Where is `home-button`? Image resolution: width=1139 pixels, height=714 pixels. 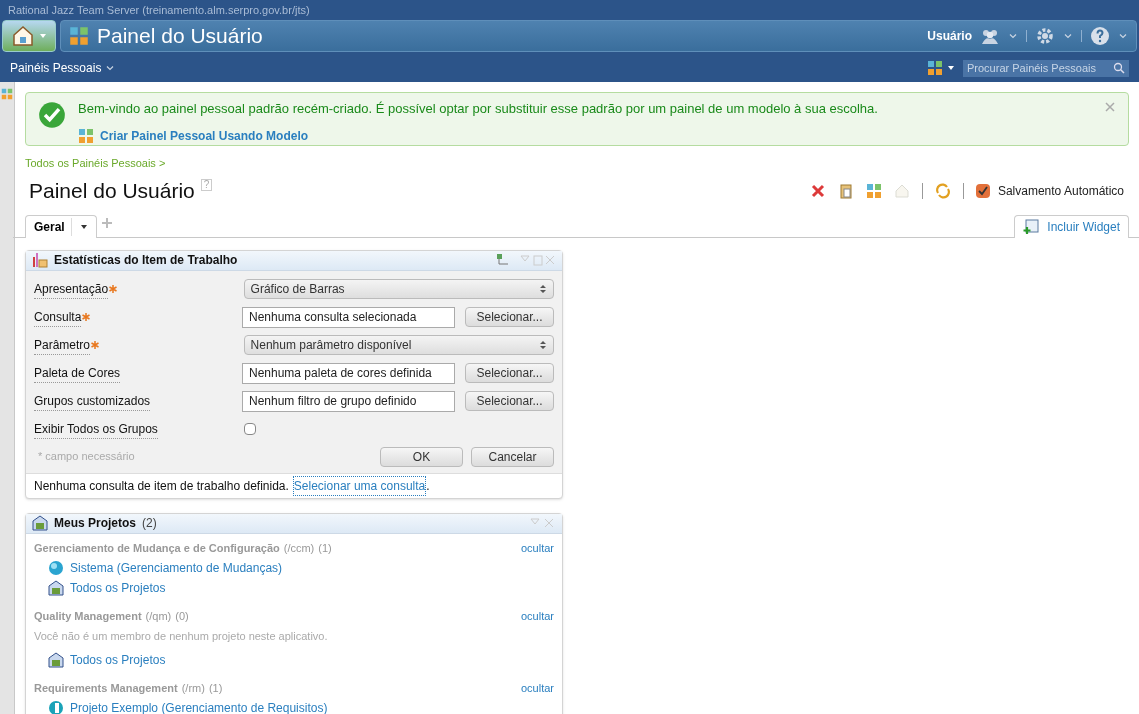
home-button is located at coordinates (29, 36).